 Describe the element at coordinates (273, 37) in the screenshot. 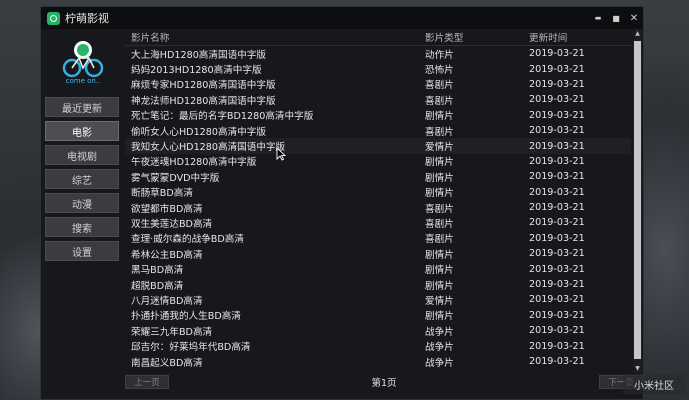

I see `header-name: 影片名称` at that location.